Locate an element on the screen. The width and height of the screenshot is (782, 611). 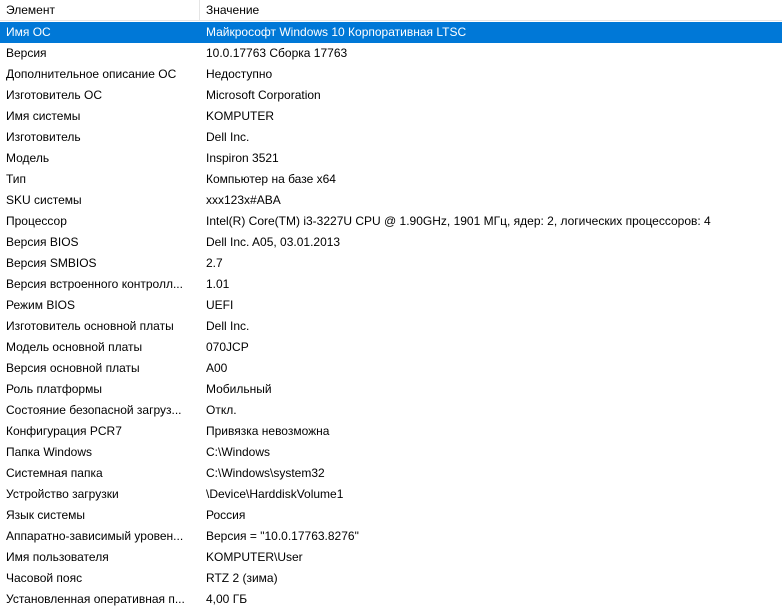
value-cell: Dell Inc. A05, 03.01.2013 is located at coordinates (273, 242).